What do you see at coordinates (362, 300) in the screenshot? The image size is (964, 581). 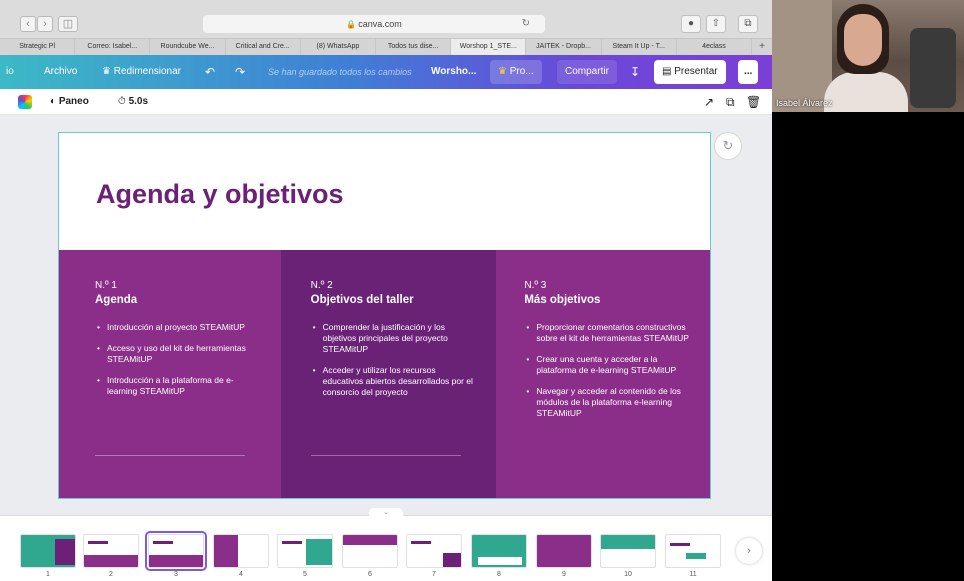 I see `column-heading: Objetivos del taller` at bounding box center [362, 300].